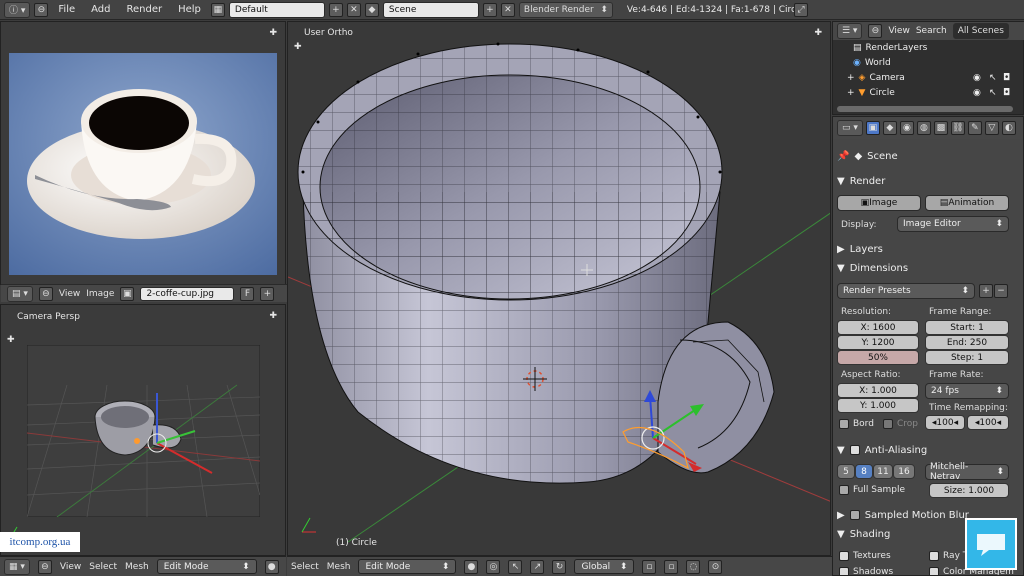  I want to click on pin-icon: 📌, so click(843, 156).